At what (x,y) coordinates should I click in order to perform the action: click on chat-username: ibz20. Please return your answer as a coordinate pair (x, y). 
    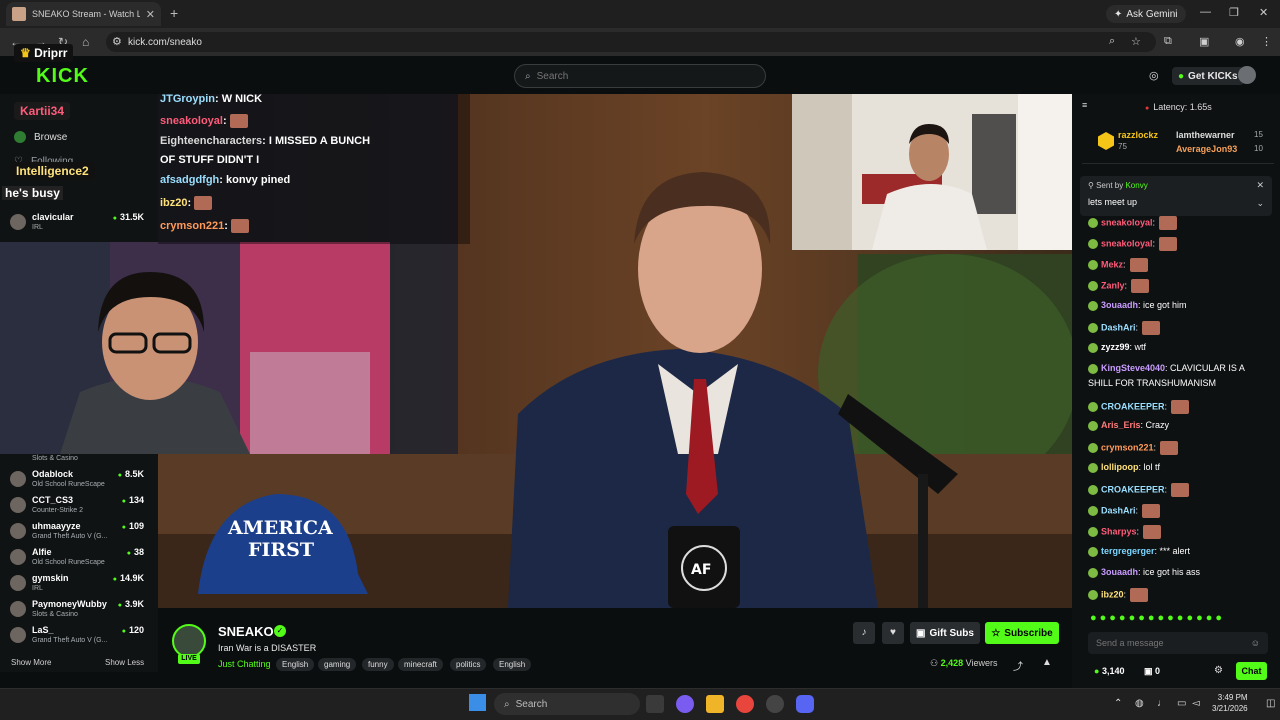
    Looking at the image, I should click on (1112, 594).